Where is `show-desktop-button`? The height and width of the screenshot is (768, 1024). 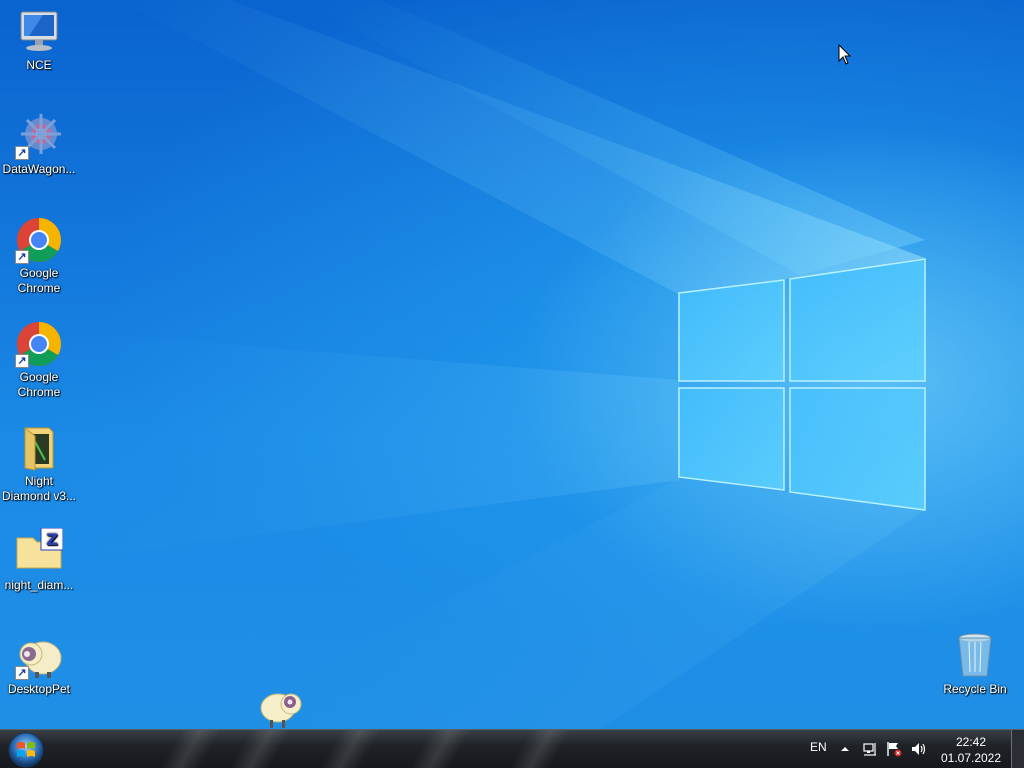 show-desktop-button is located at coordinates (1017, 749).